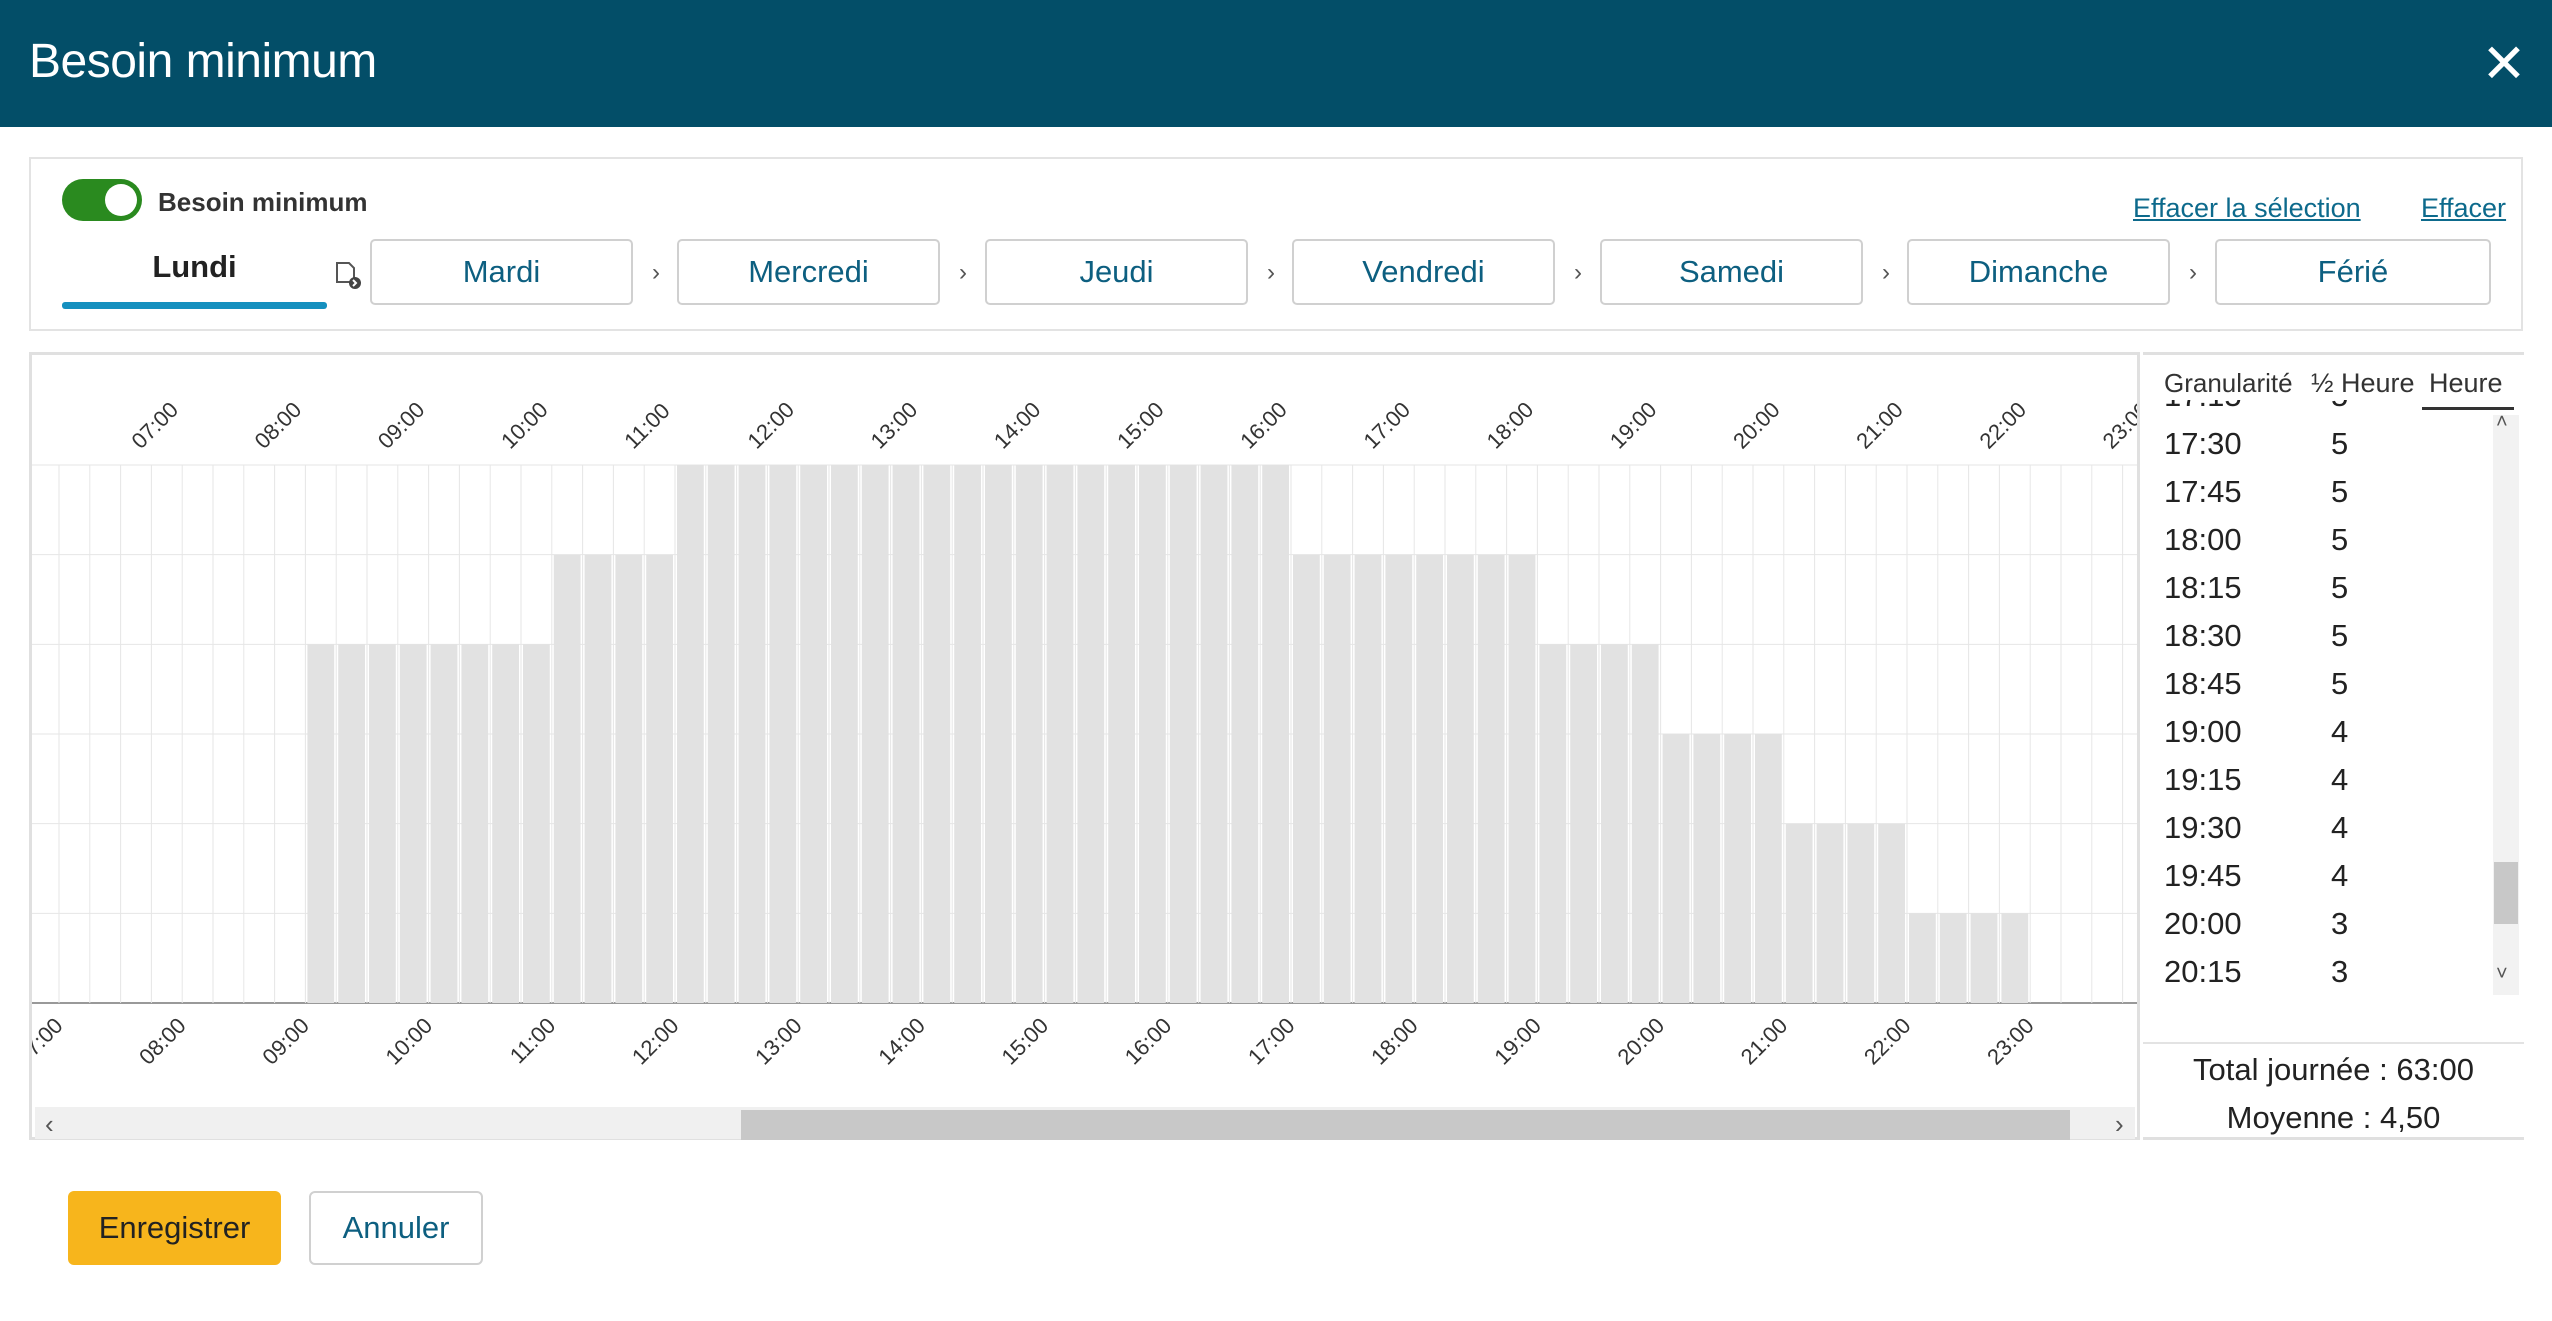 Image resolution: width=2552 pixels, height=1321 pixels. Describe the element at coordinates (2324, 969) in the screenshot. I see `list-item: 20:15 3` at that location.